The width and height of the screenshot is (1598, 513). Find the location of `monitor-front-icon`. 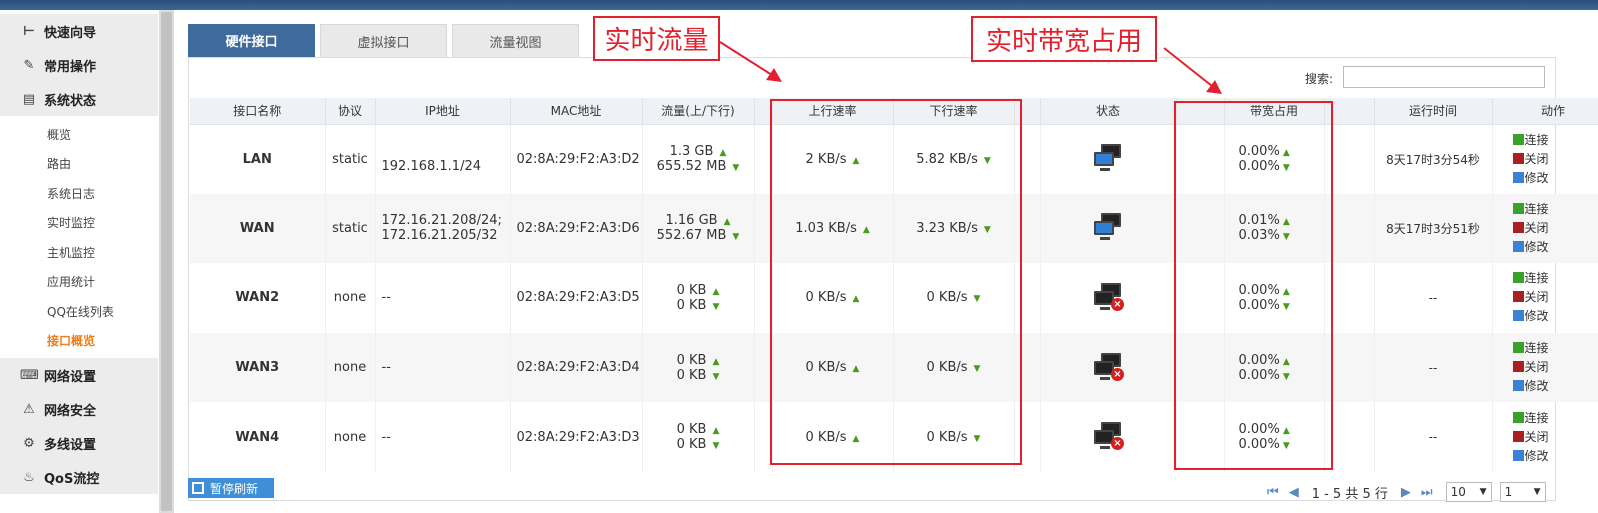

monitor-front-icon is located at coordinates (1104, 228).